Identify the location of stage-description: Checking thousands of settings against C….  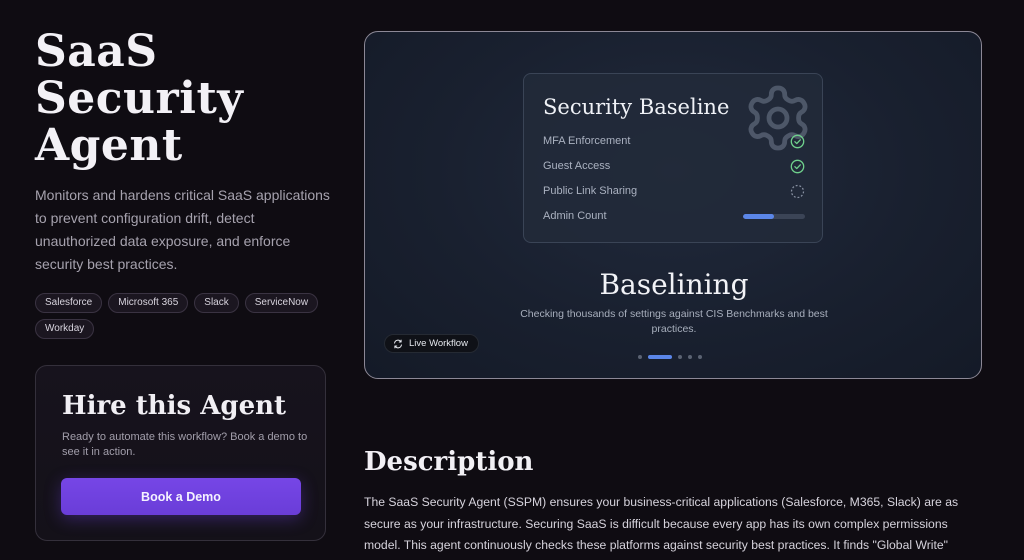
(674, 321).